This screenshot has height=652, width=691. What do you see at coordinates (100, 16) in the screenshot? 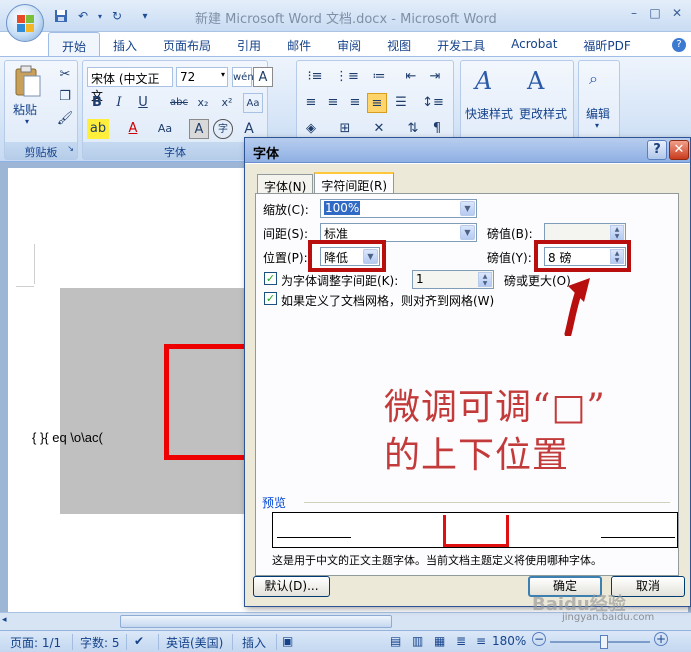
I see `undo-dropdown-icon: ▾` at bounding box center [100, 16].